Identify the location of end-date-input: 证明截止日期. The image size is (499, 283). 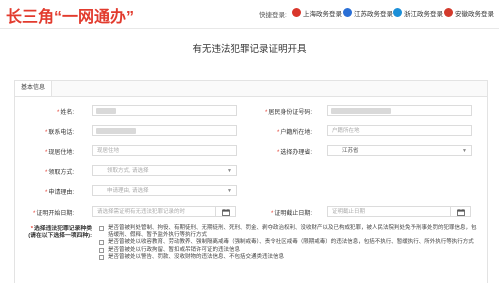
(389, 211).